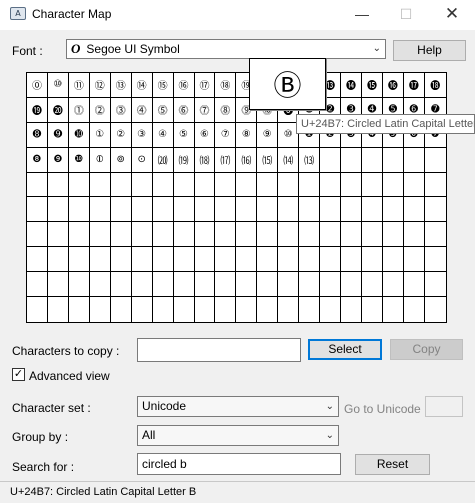  Describe the element at coordinates (310, 160) in the screenshot. I see `character-cell: ⒀` at that location.